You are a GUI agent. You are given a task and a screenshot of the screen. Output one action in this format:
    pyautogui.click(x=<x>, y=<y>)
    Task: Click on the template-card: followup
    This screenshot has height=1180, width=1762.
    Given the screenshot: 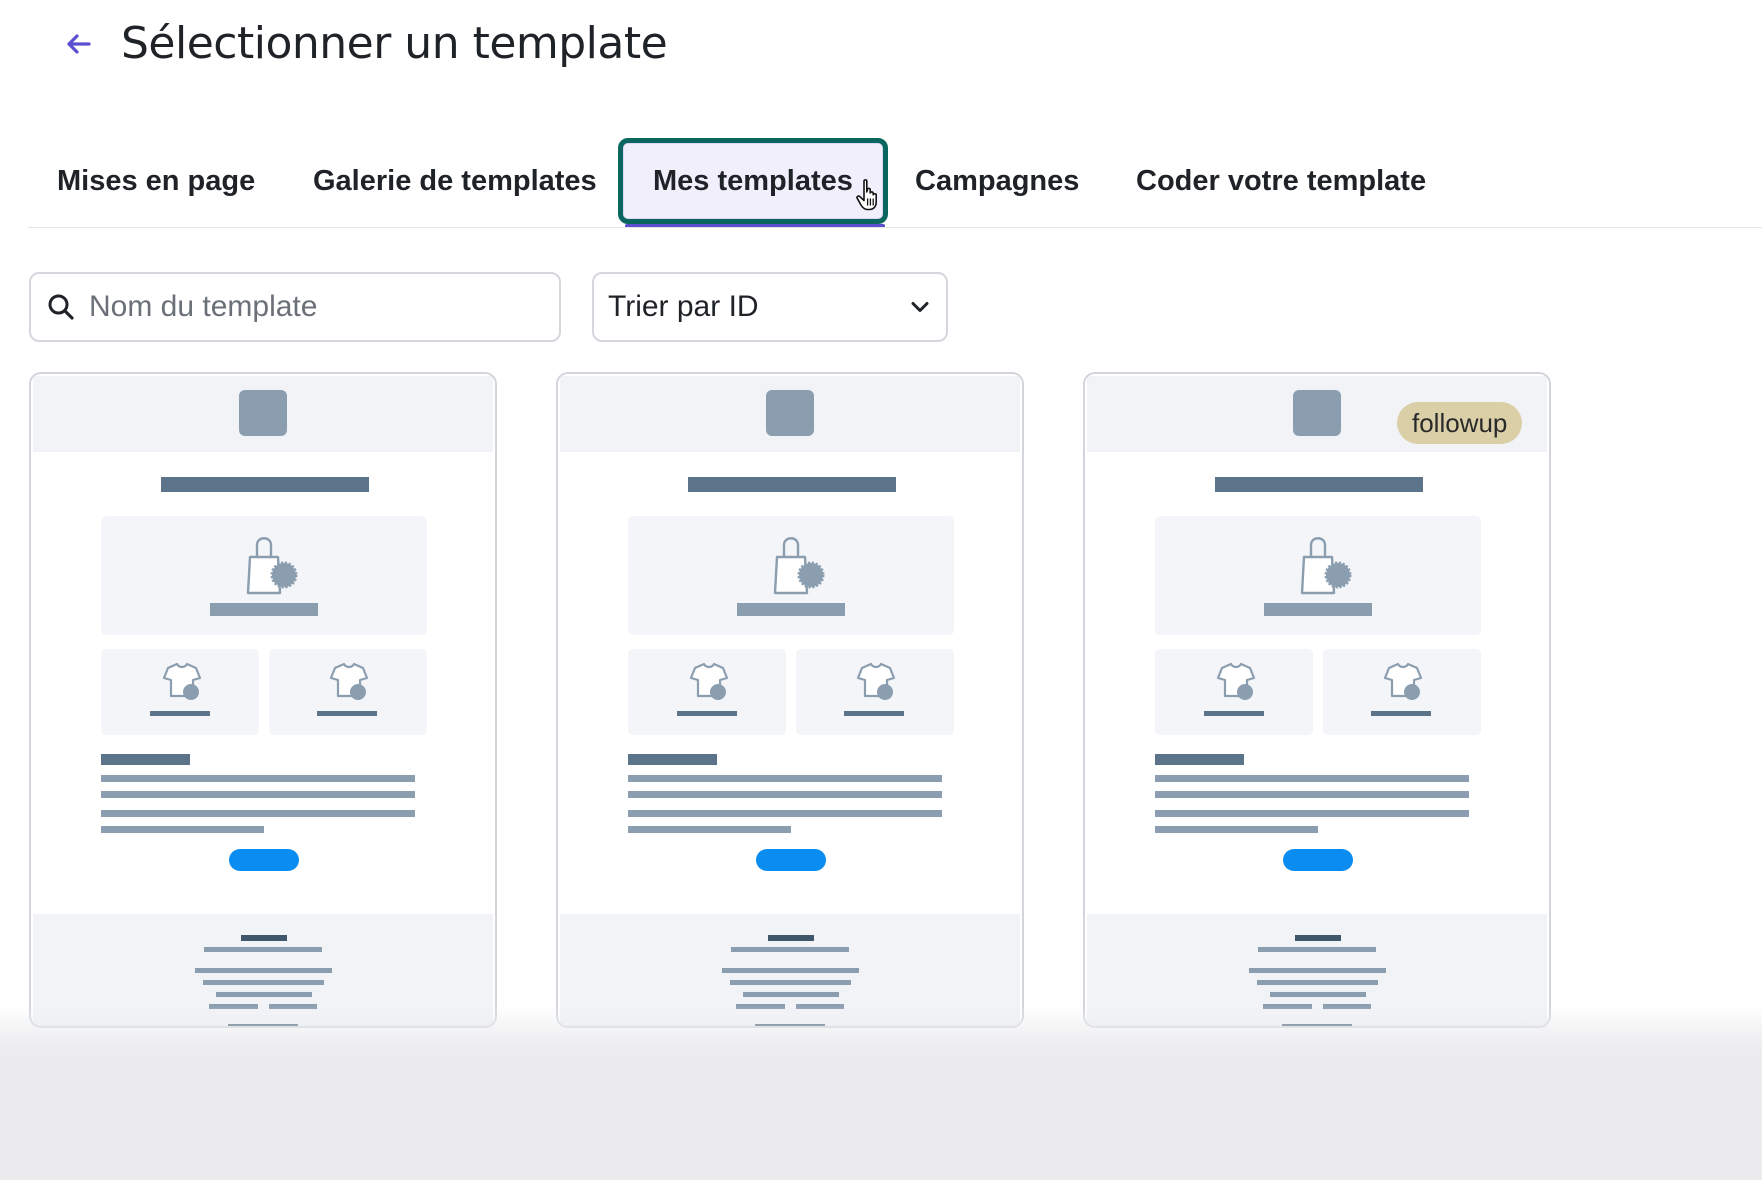 What is the action you would take?
    pyautogui.click(x=1317, y=700)
    